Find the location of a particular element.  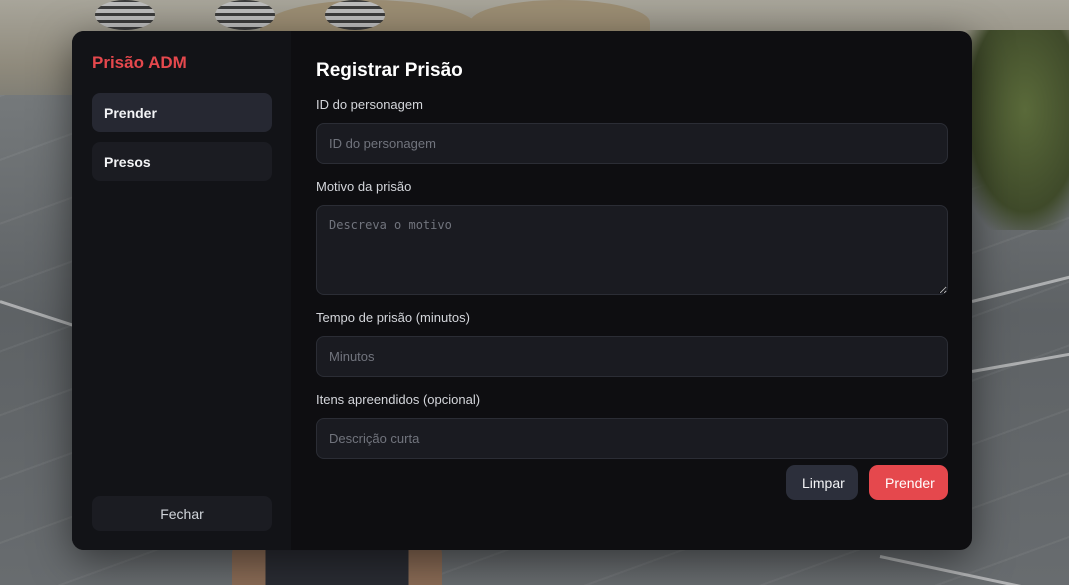

seized-items-input is located at coordinates (632, 438).